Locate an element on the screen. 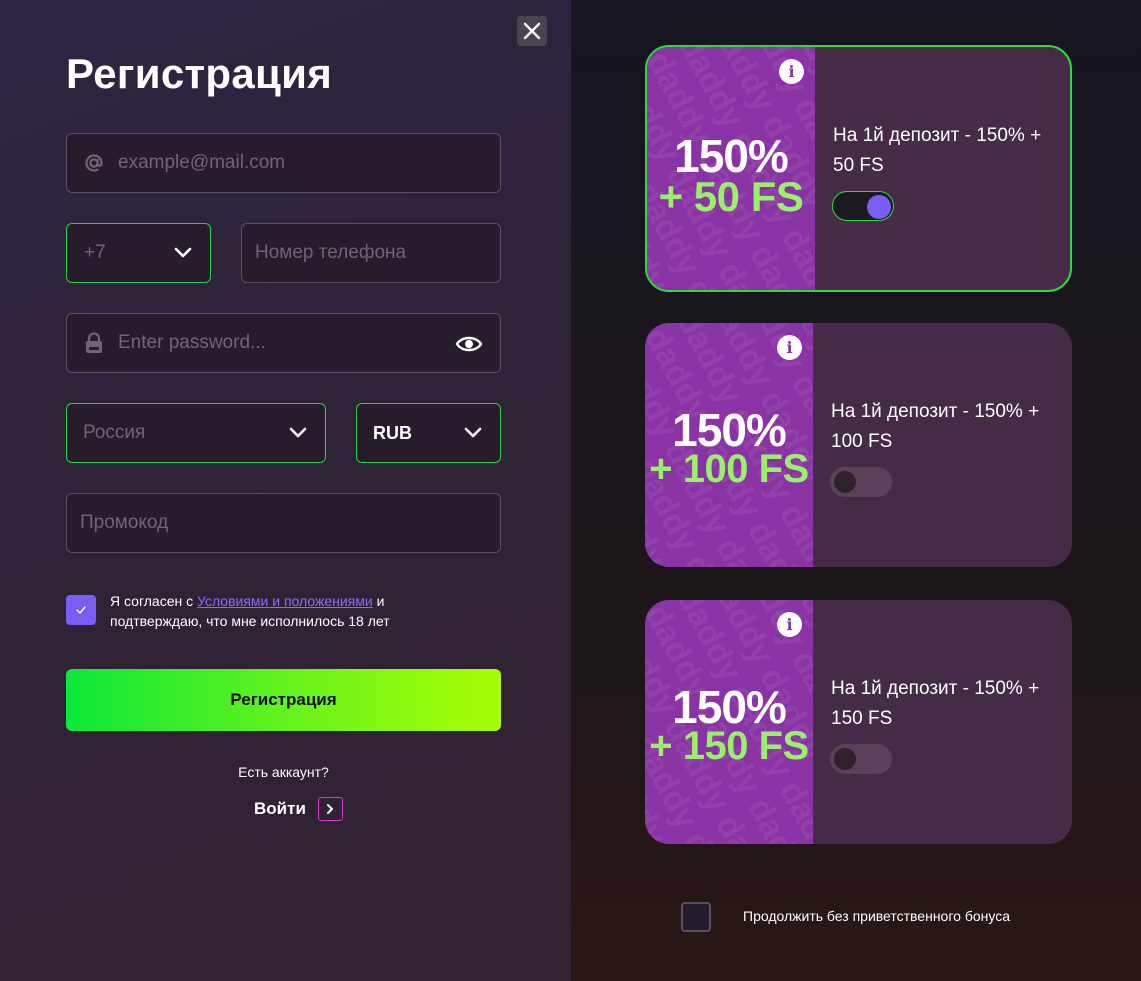  email-field: example@mail.com is located at coordinates (283, 163).